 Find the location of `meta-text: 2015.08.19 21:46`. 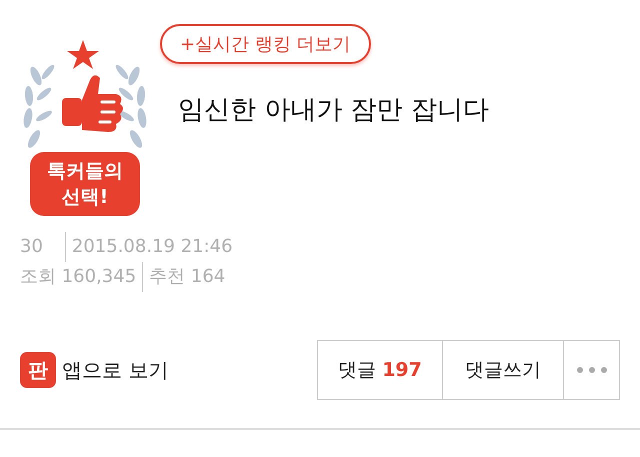

meta-text: 2015.08.19 21:46 is located at coordinates (148, 247).